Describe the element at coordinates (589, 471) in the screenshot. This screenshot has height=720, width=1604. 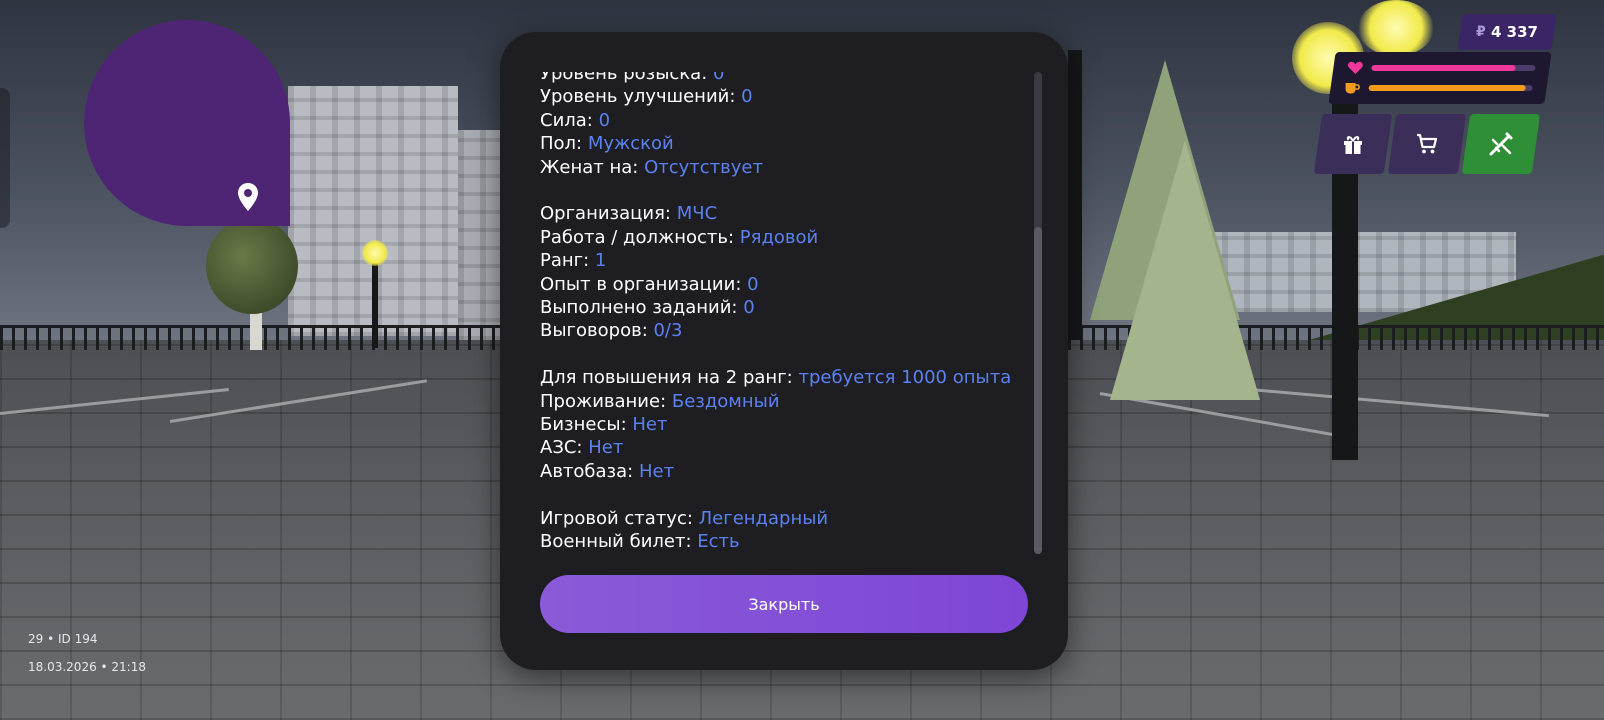
I see `stat-label: Автобаза:` at that location.